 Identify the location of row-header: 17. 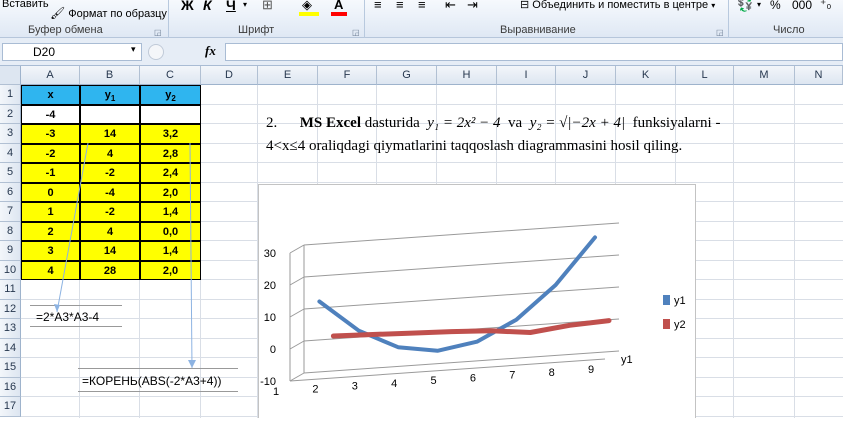
(10, 407).